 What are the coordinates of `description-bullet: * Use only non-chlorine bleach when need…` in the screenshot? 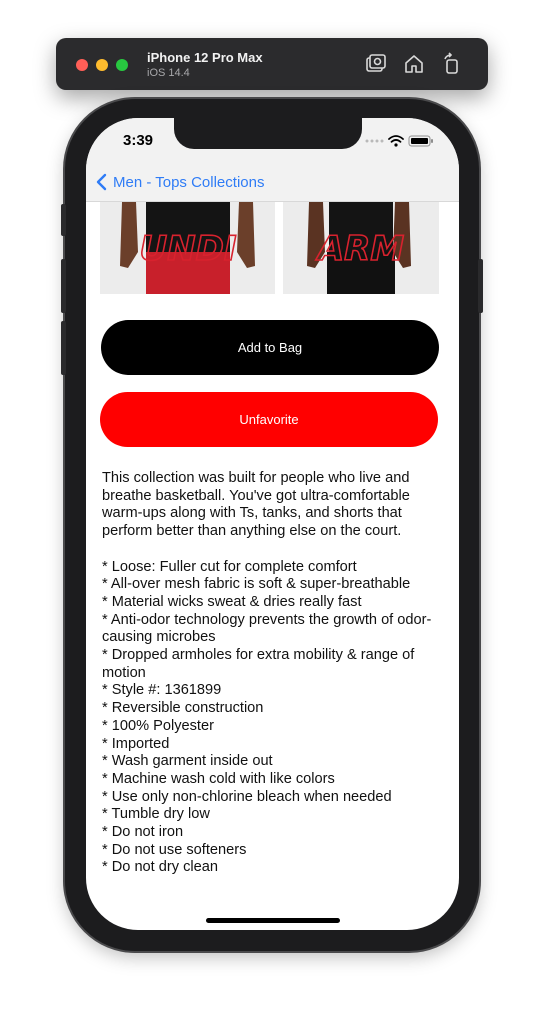 It's located at (247, 796).